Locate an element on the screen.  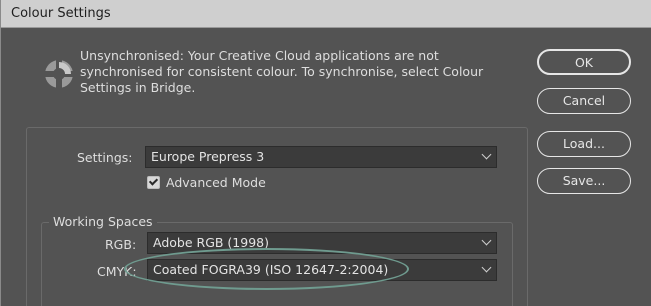
rgb-dropdown: Adobe RGB (1998) is located at coordinates (322, 243).